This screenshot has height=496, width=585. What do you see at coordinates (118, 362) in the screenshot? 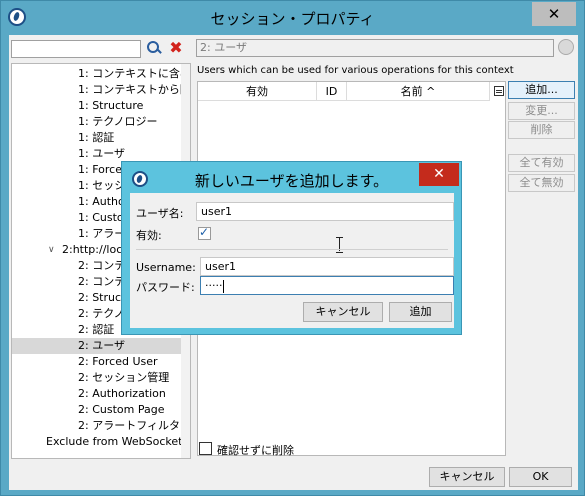
I see `tree-item: 2: Forced User` at bounding box center [118, 362].